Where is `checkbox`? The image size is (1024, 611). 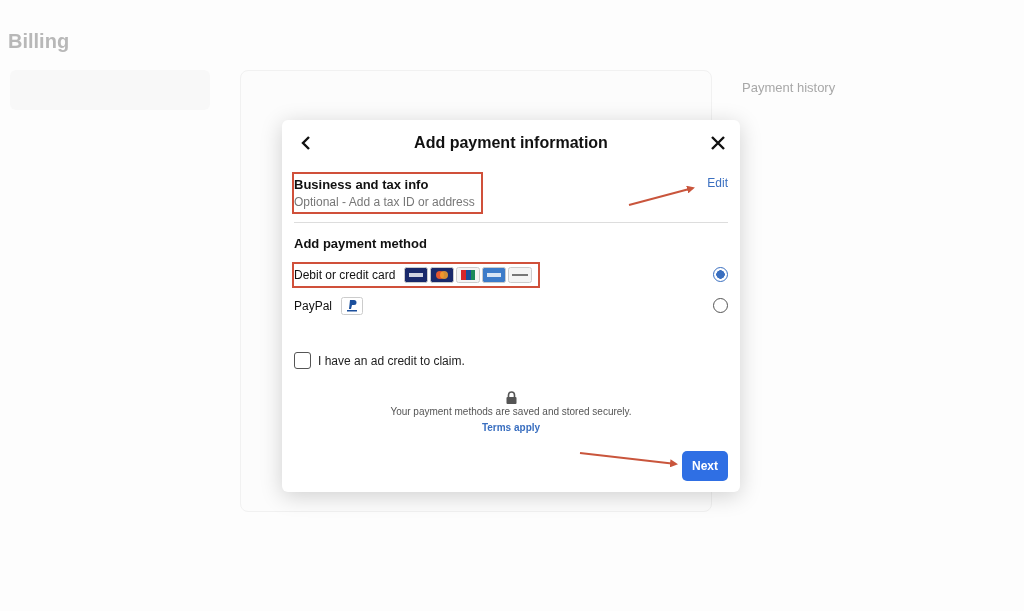
checkbox is located at coordinates (302, 360).